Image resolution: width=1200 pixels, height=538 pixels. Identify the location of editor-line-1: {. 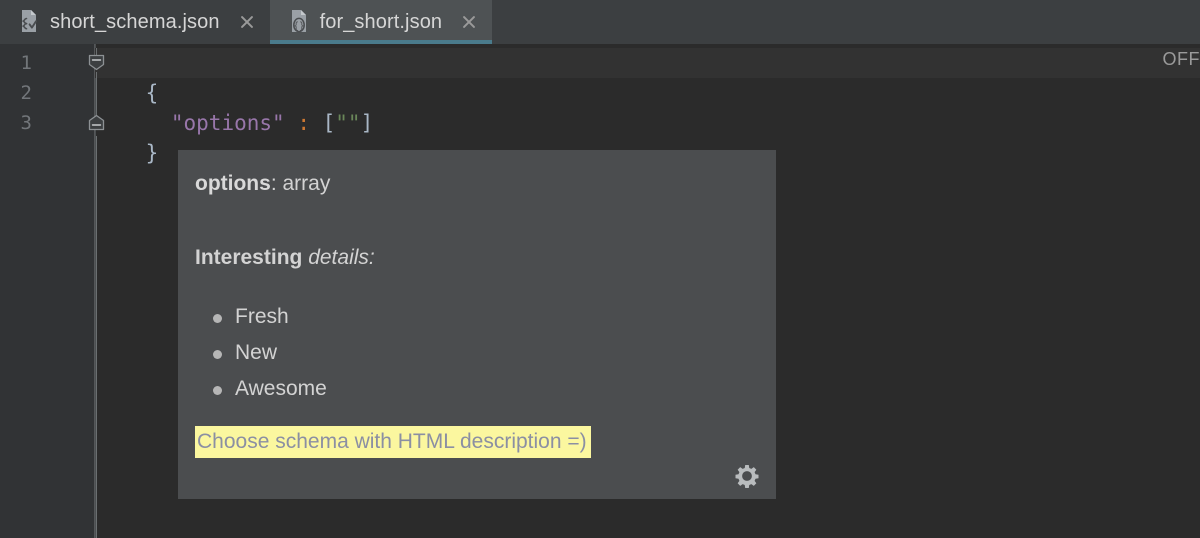
(647, 76).